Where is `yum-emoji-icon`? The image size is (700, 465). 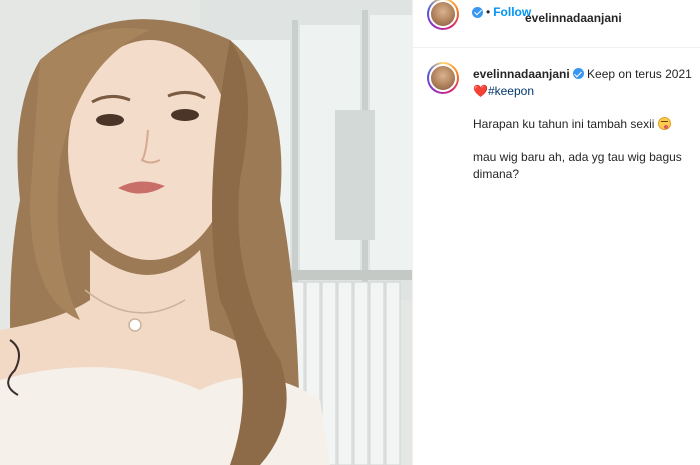 yum-emoji-icon is located at coordinates (664, 123).